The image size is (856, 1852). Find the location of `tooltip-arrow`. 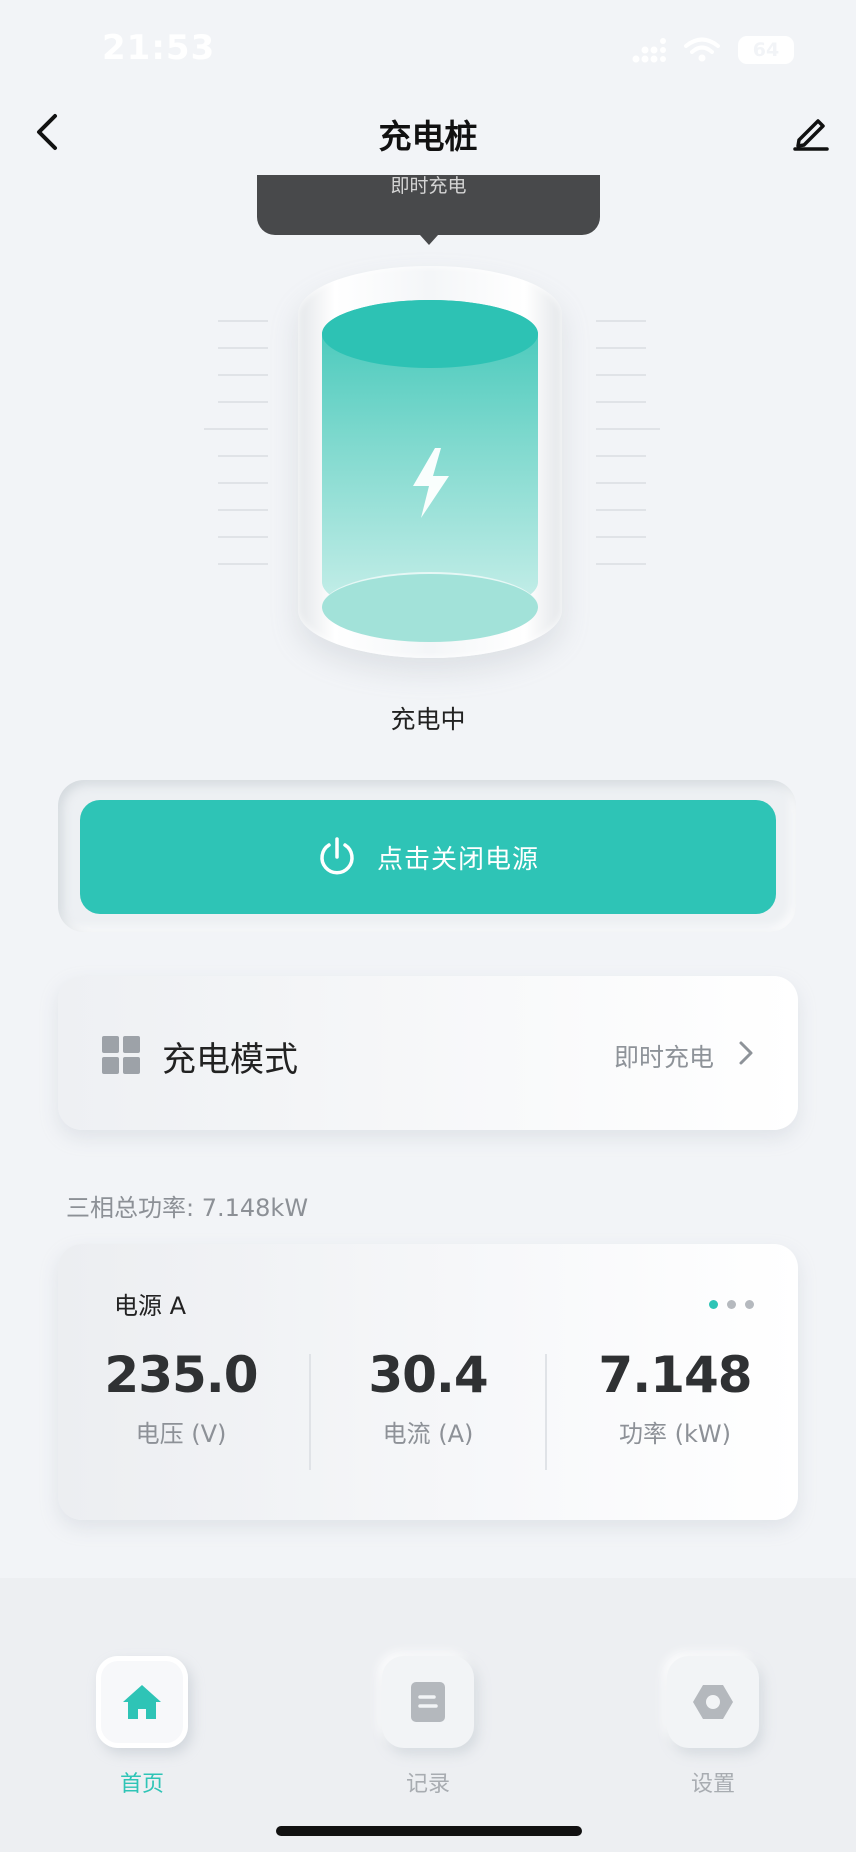

tooltip-arrow is located at coordinates (429, 240).